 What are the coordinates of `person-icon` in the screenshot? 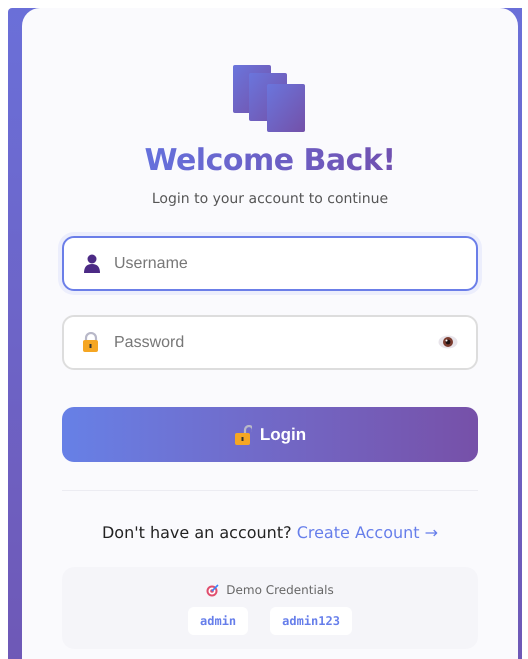 It's located at (92, 263).